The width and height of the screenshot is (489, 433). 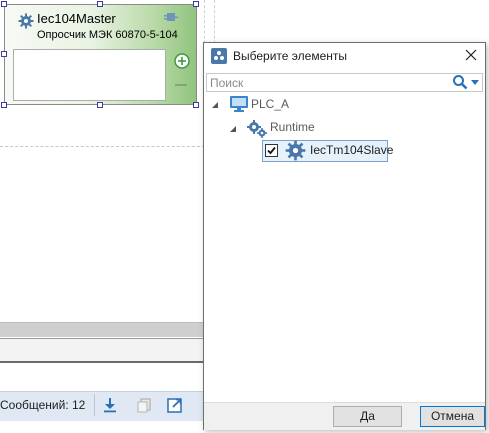 I want to click on download-icon, so click(x=110, y=405).